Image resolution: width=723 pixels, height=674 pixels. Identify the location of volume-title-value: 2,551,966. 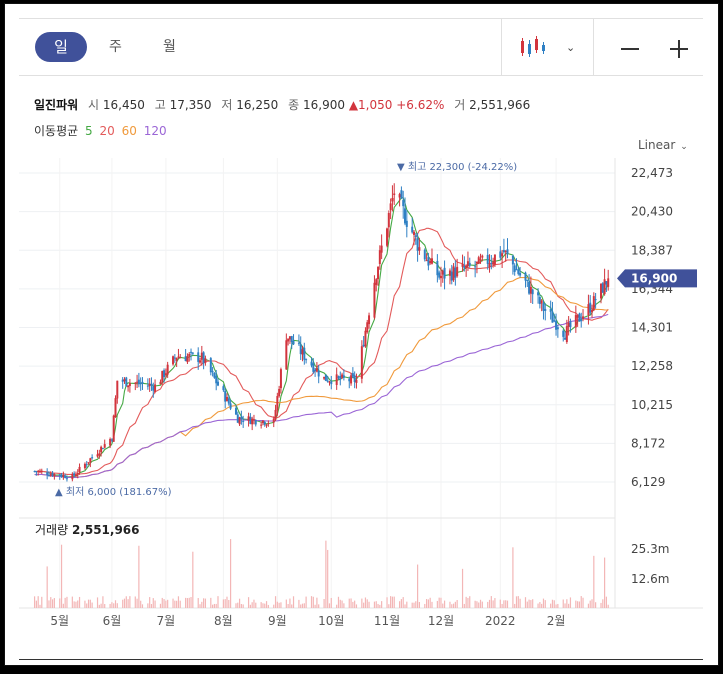
(106, 530).